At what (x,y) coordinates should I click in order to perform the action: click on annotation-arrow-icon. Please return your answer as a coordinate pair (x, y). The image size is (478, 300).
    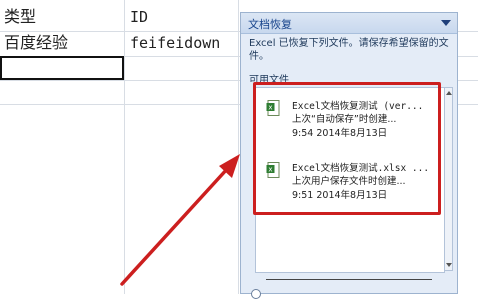
    Looking at the image, I should click on (180, 220).